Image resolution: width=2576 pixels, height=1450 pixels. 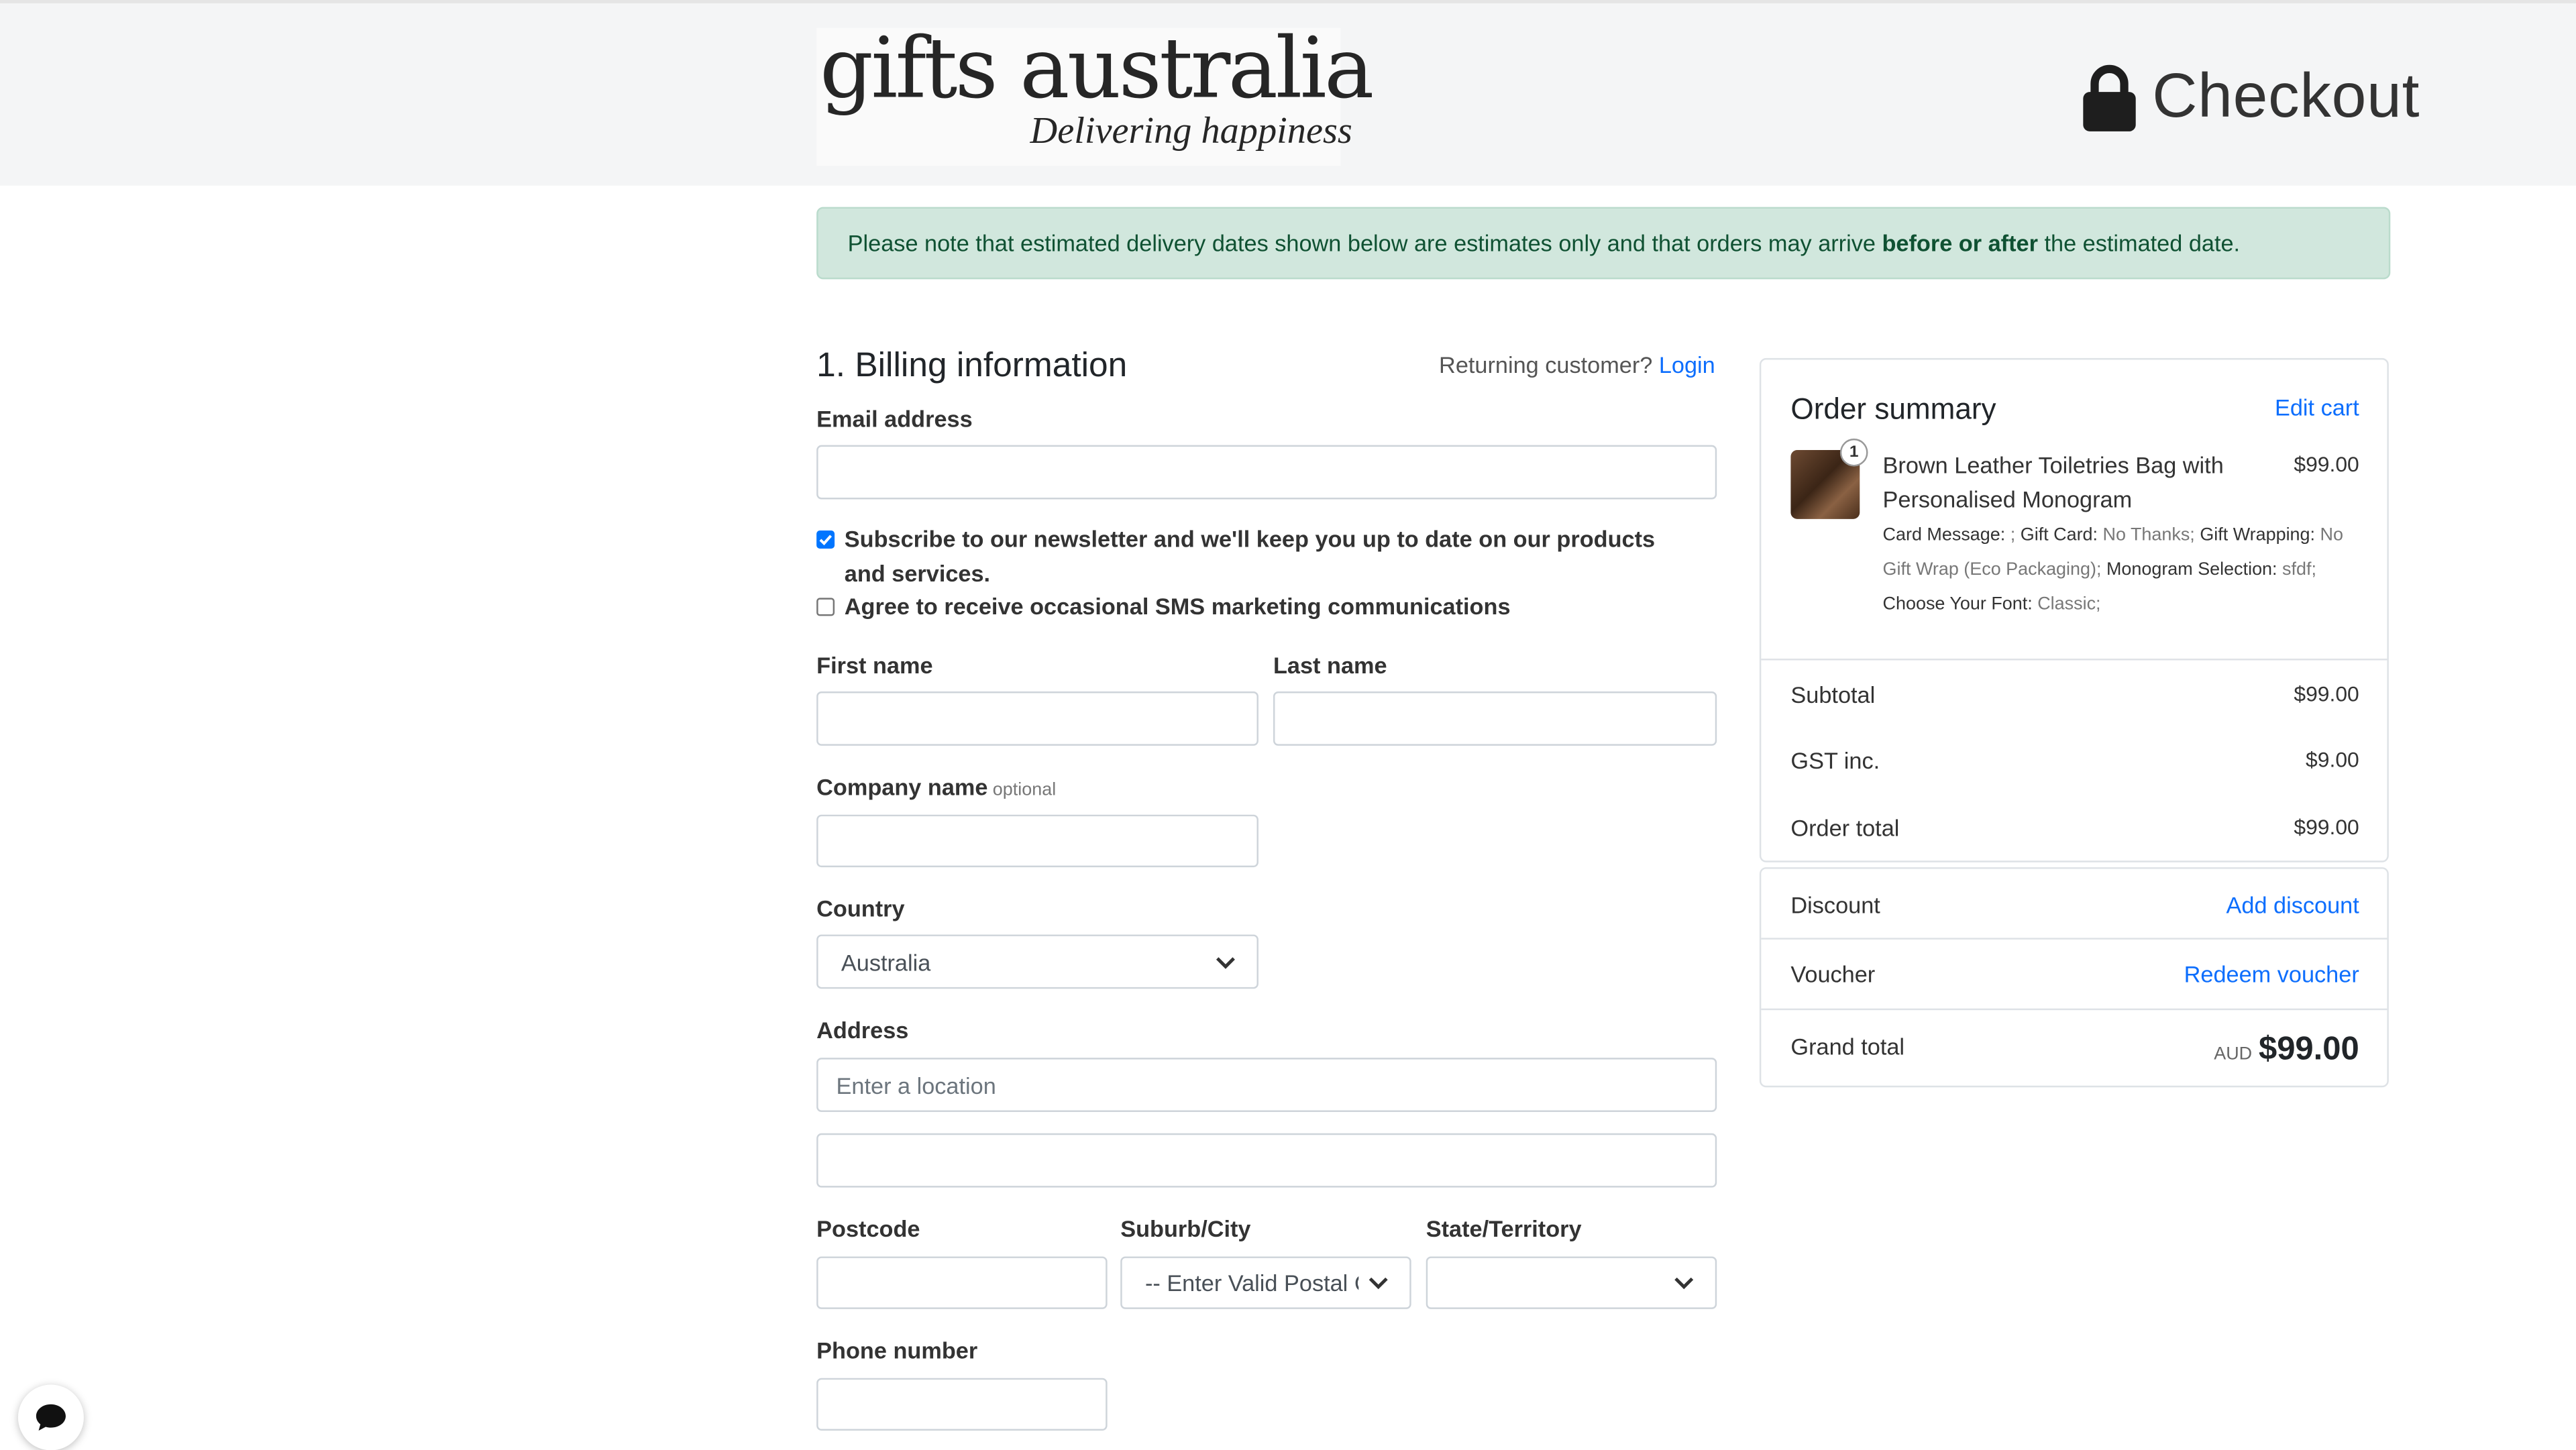 What do you see at coordinates (1835, 760) in the screenshot?
I see `gst-label: GST inc.` at bounding box center [1835, 760].